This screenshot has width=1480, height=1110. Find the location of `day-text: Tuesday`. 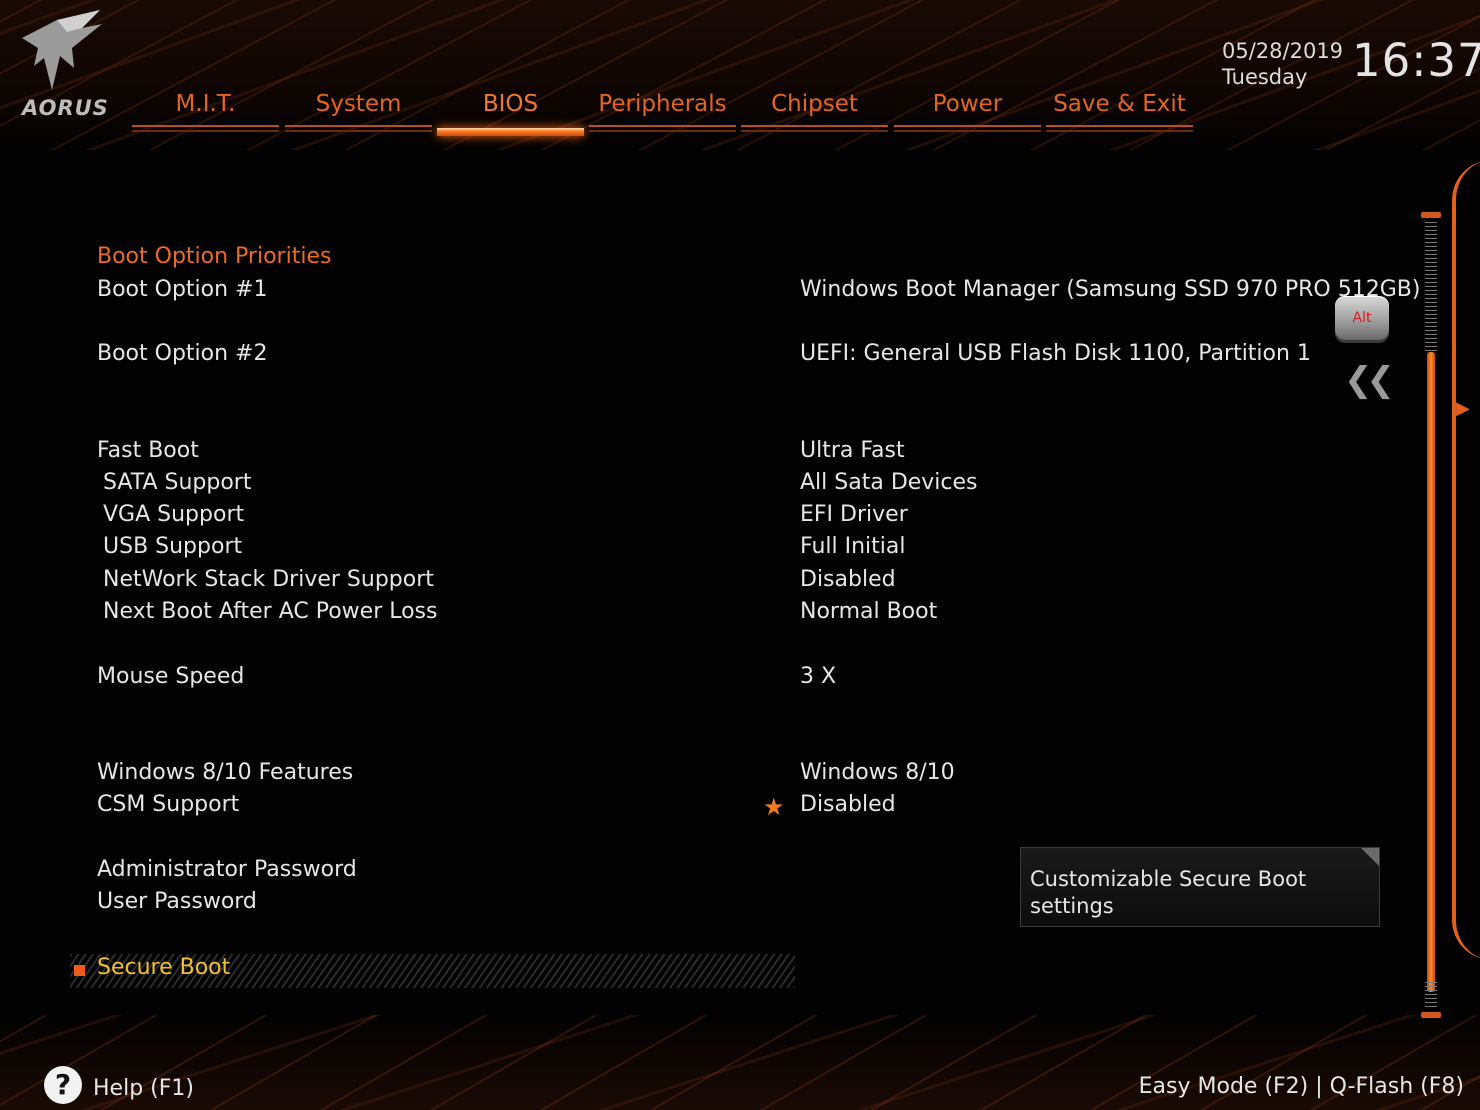

day-text: Tuesday is located at coordinates (1265, 77).